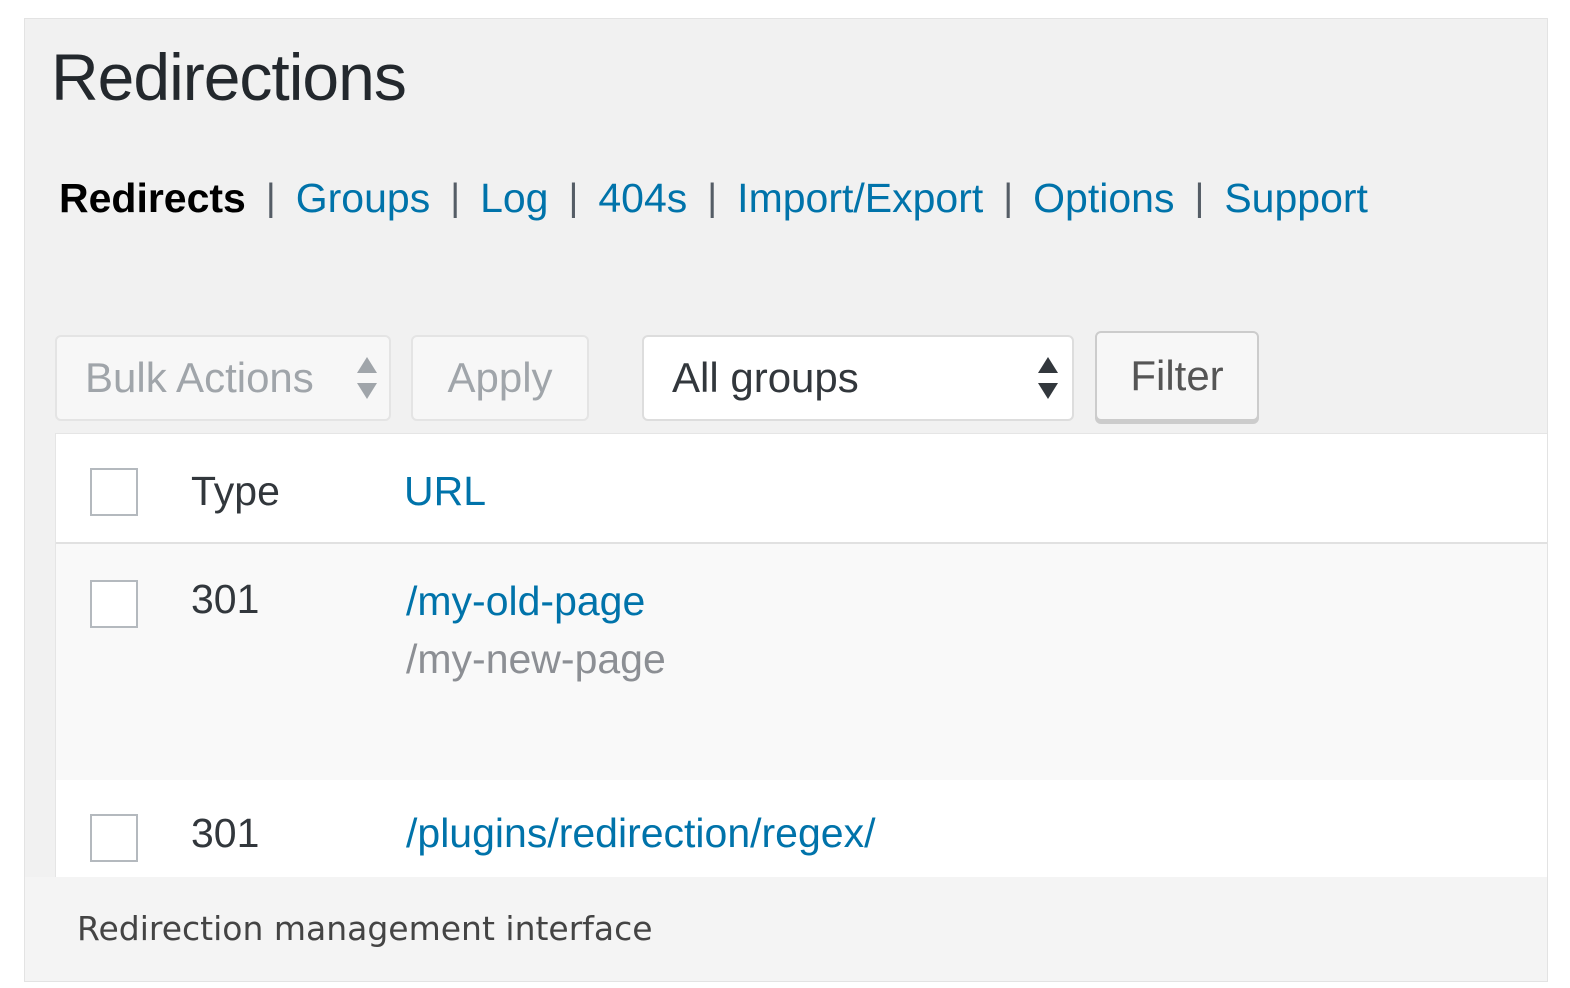 Image resolution: width=1570 pixels, height=988 pixels. I want to click on target-url: /my-new-page, so click(536, 659).